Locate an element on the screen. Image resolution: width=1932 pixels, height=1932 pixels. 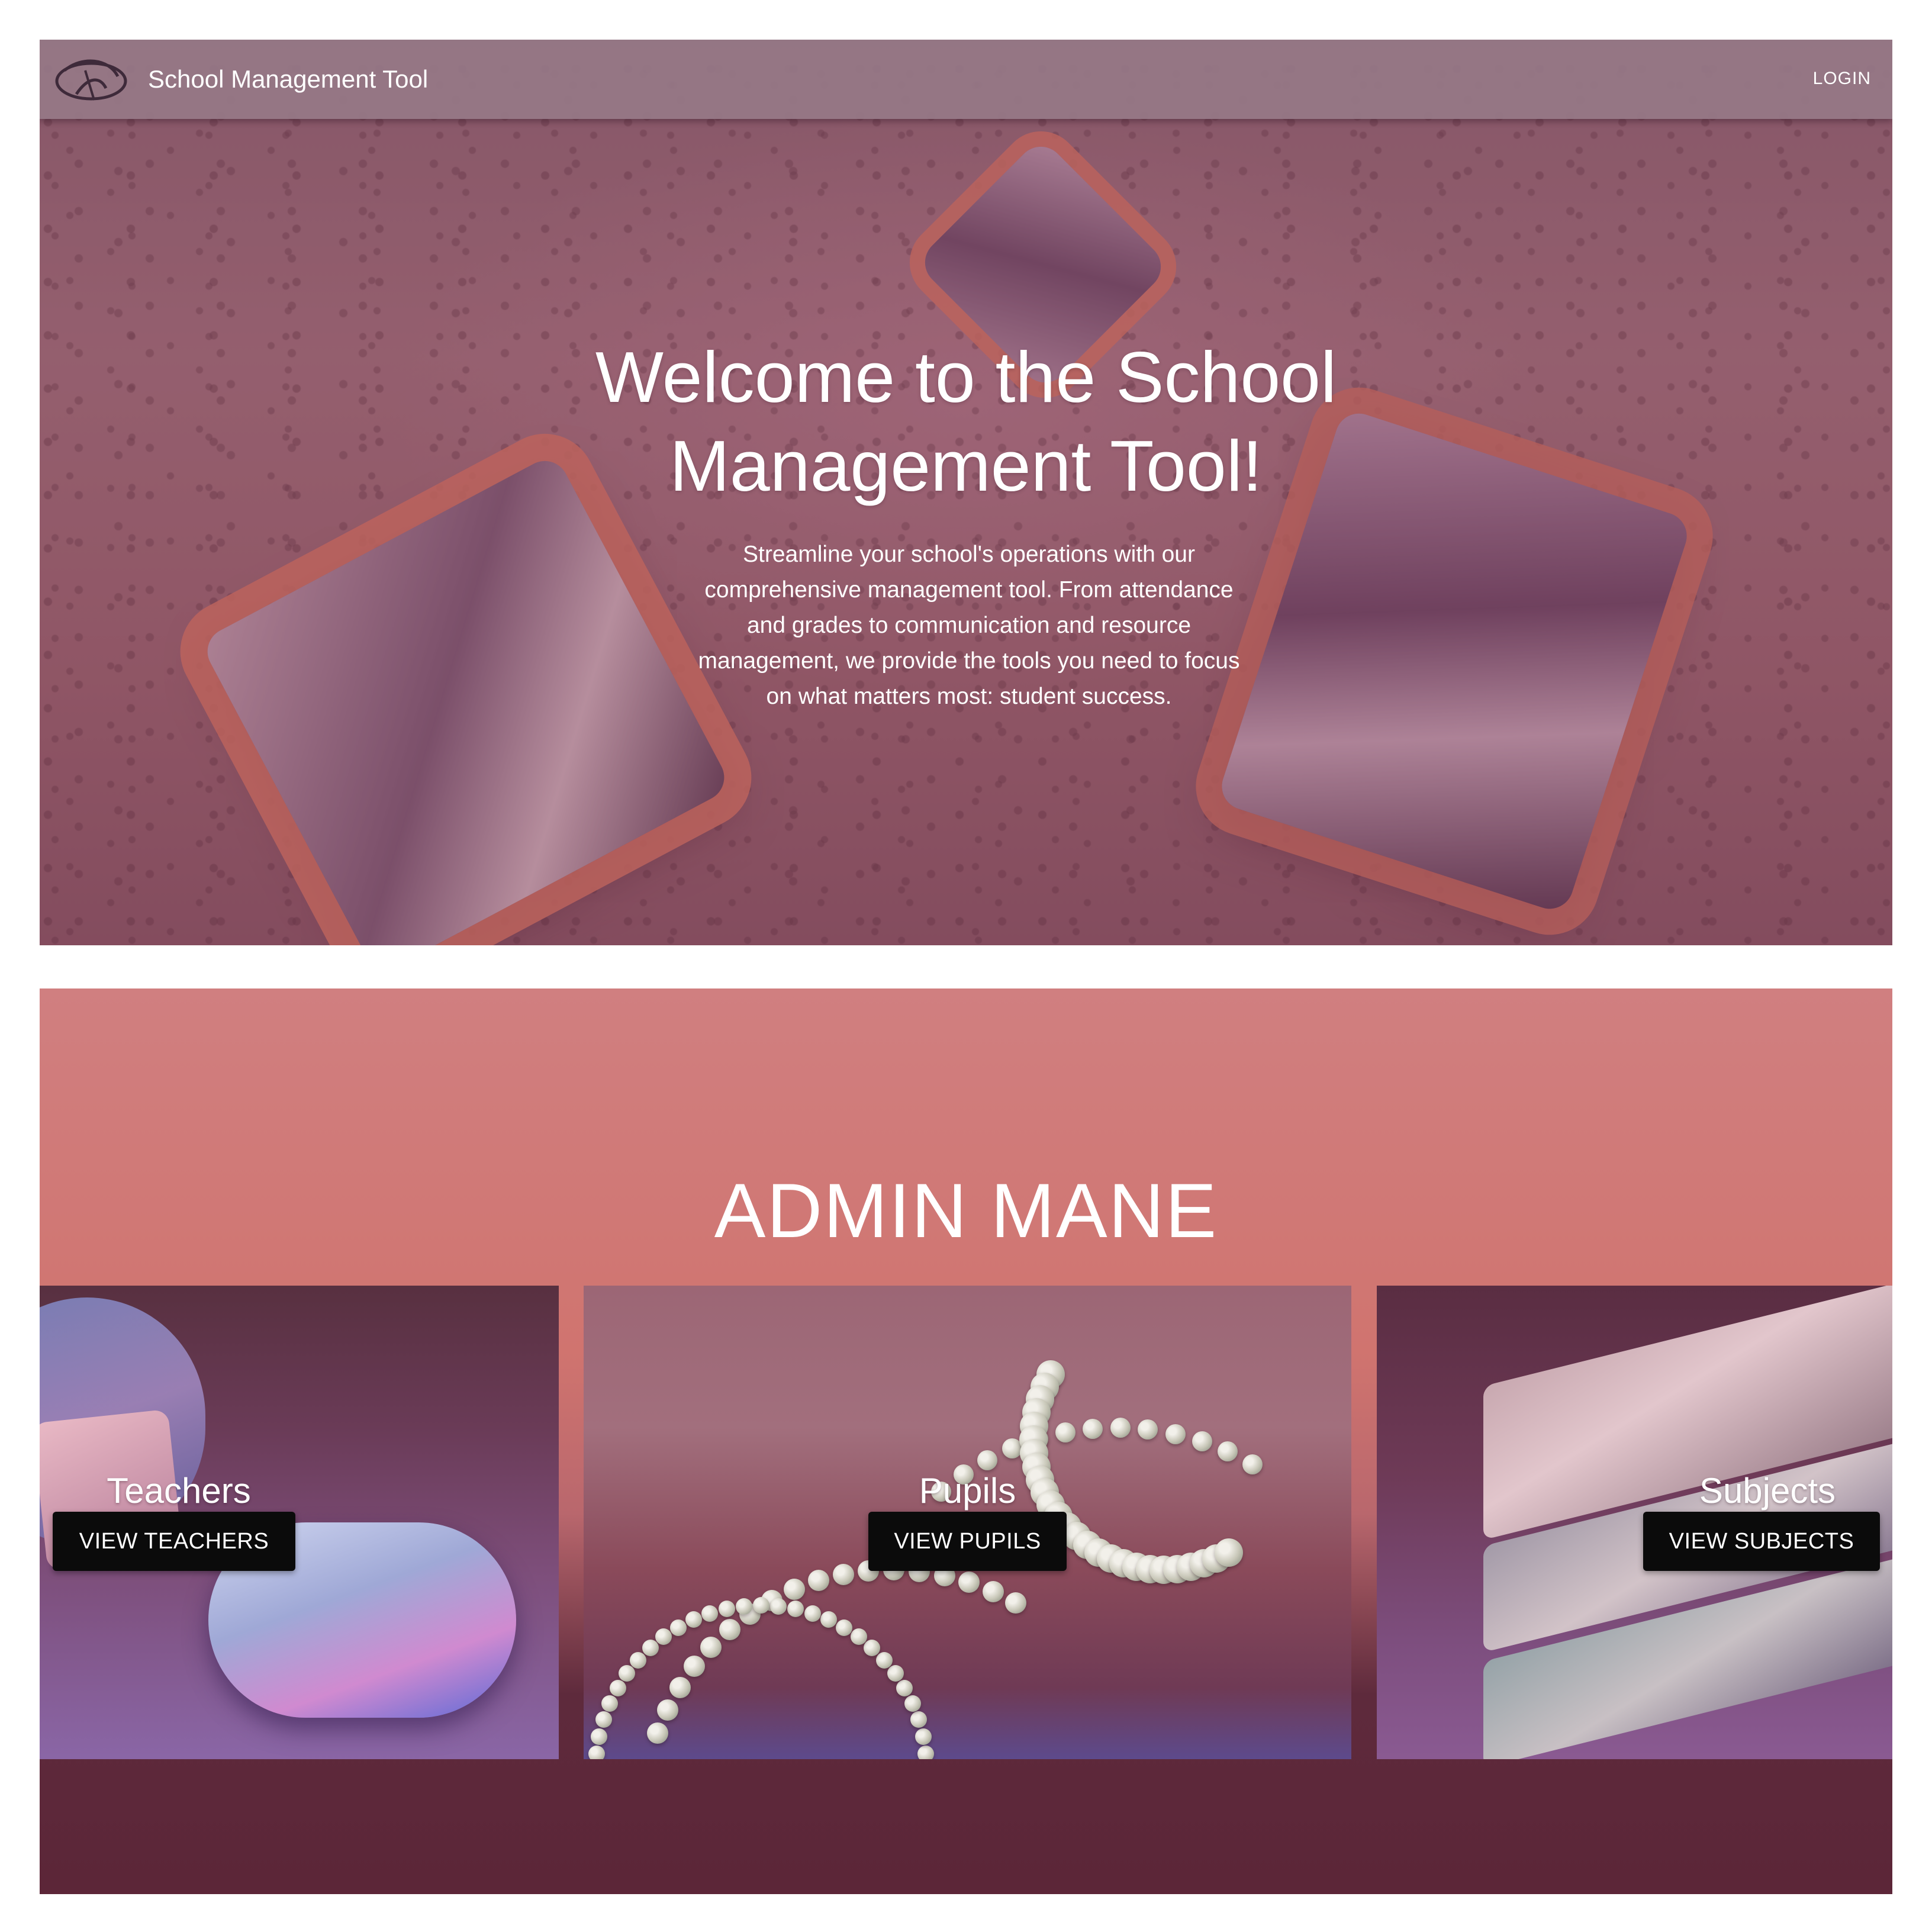
admin-heading: ADMIN MANE is located at coordinates (966, 1210).